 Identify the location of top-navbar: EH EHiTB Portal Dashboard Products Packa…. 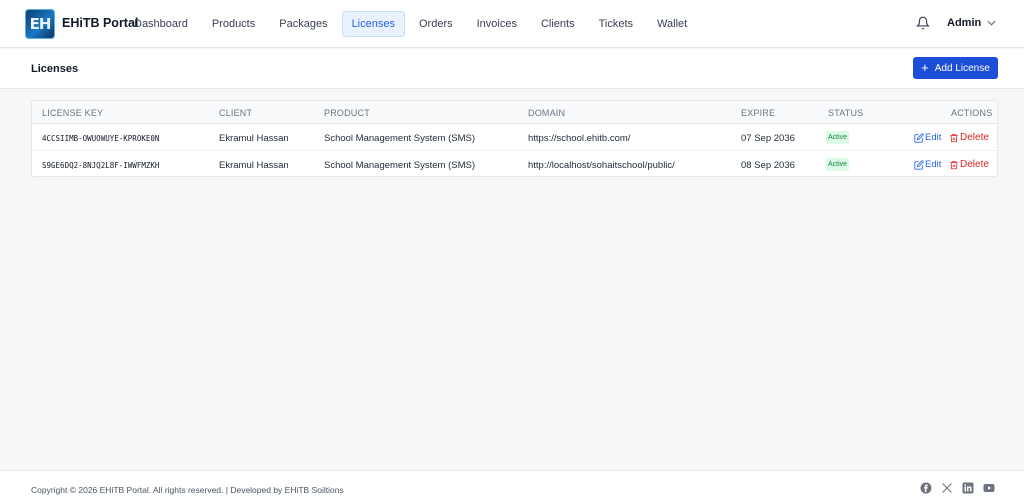
(512, 24).